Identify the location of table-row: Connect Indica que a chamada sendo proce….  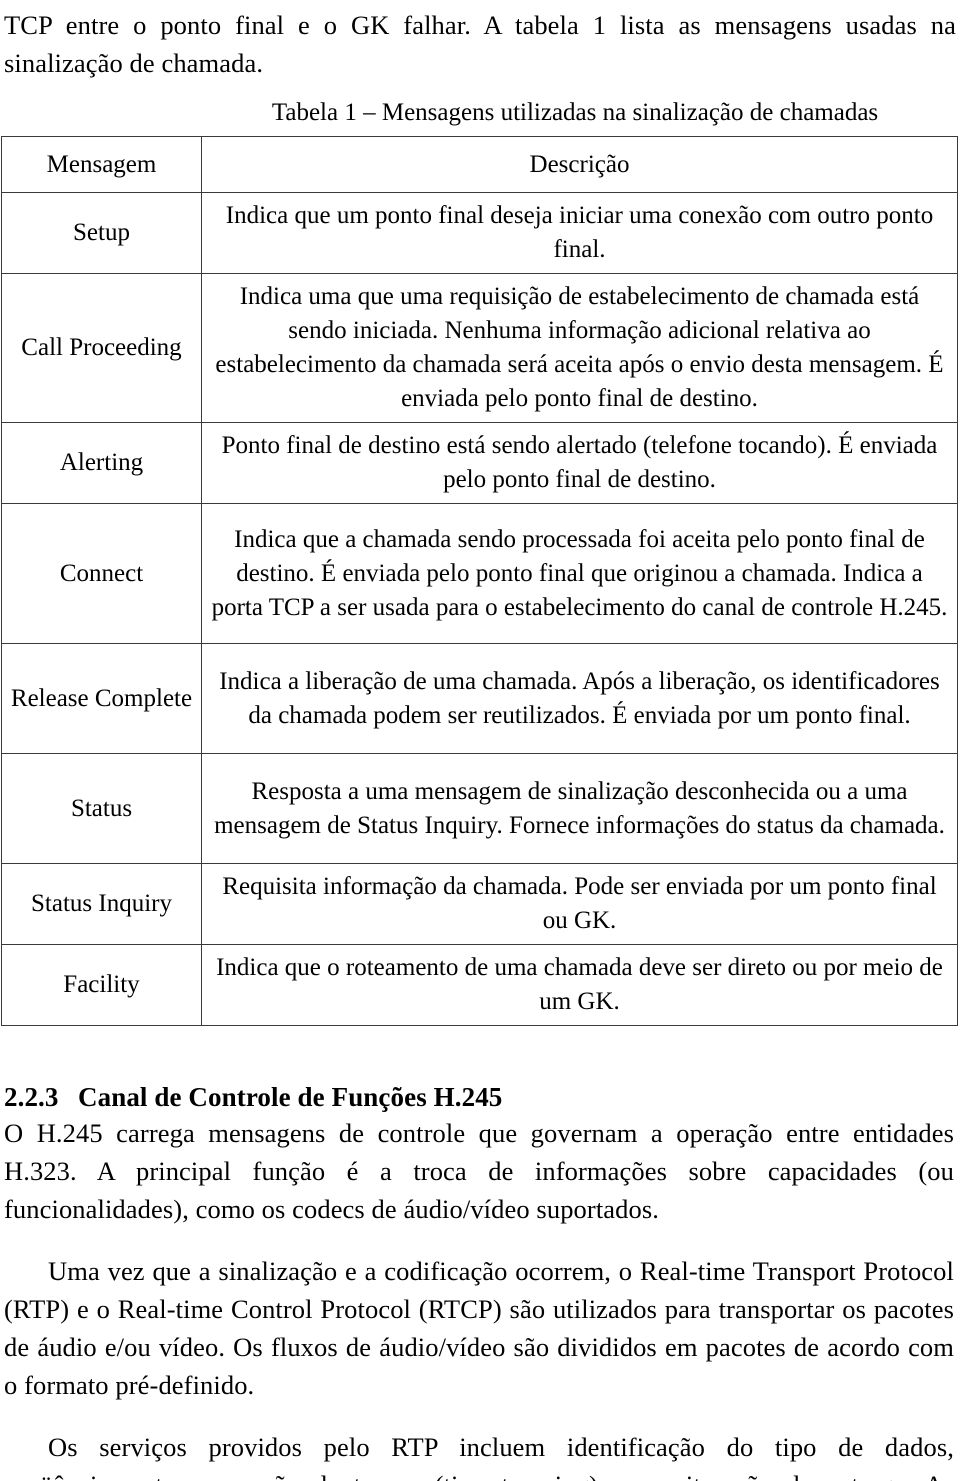
(479, 573).